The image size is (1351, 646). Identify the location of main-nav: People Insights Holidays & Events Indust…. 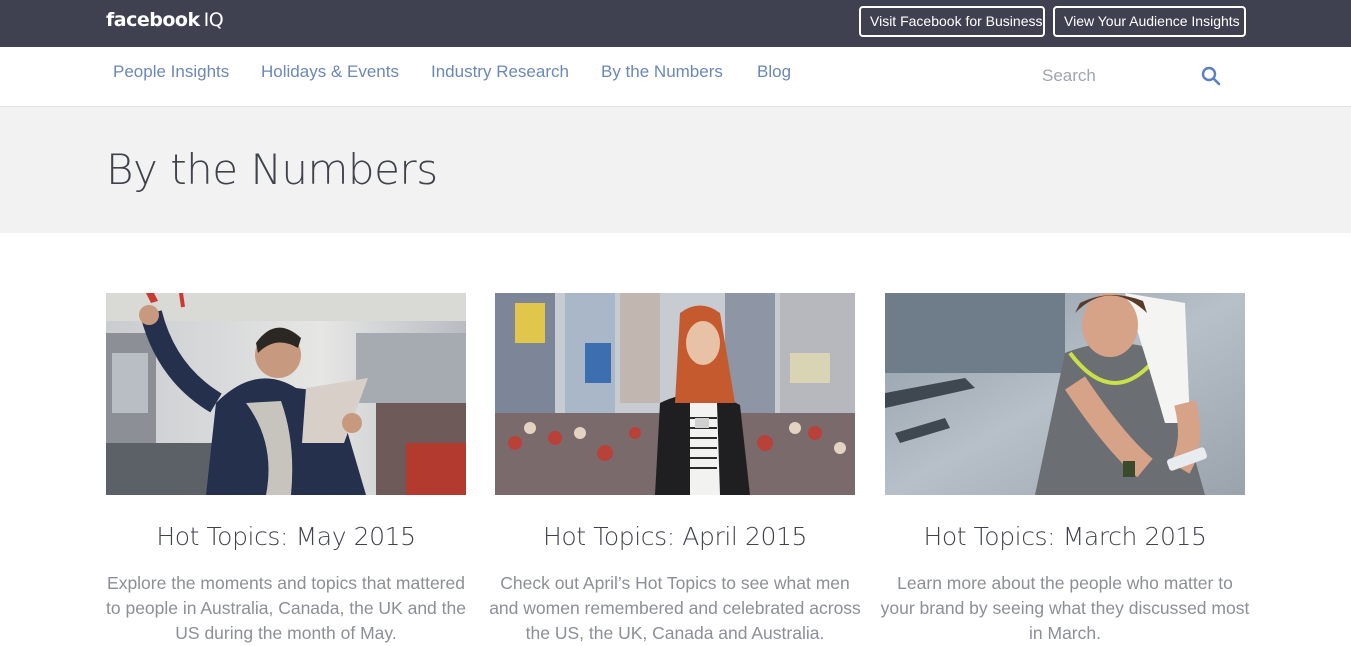
(675, 77).